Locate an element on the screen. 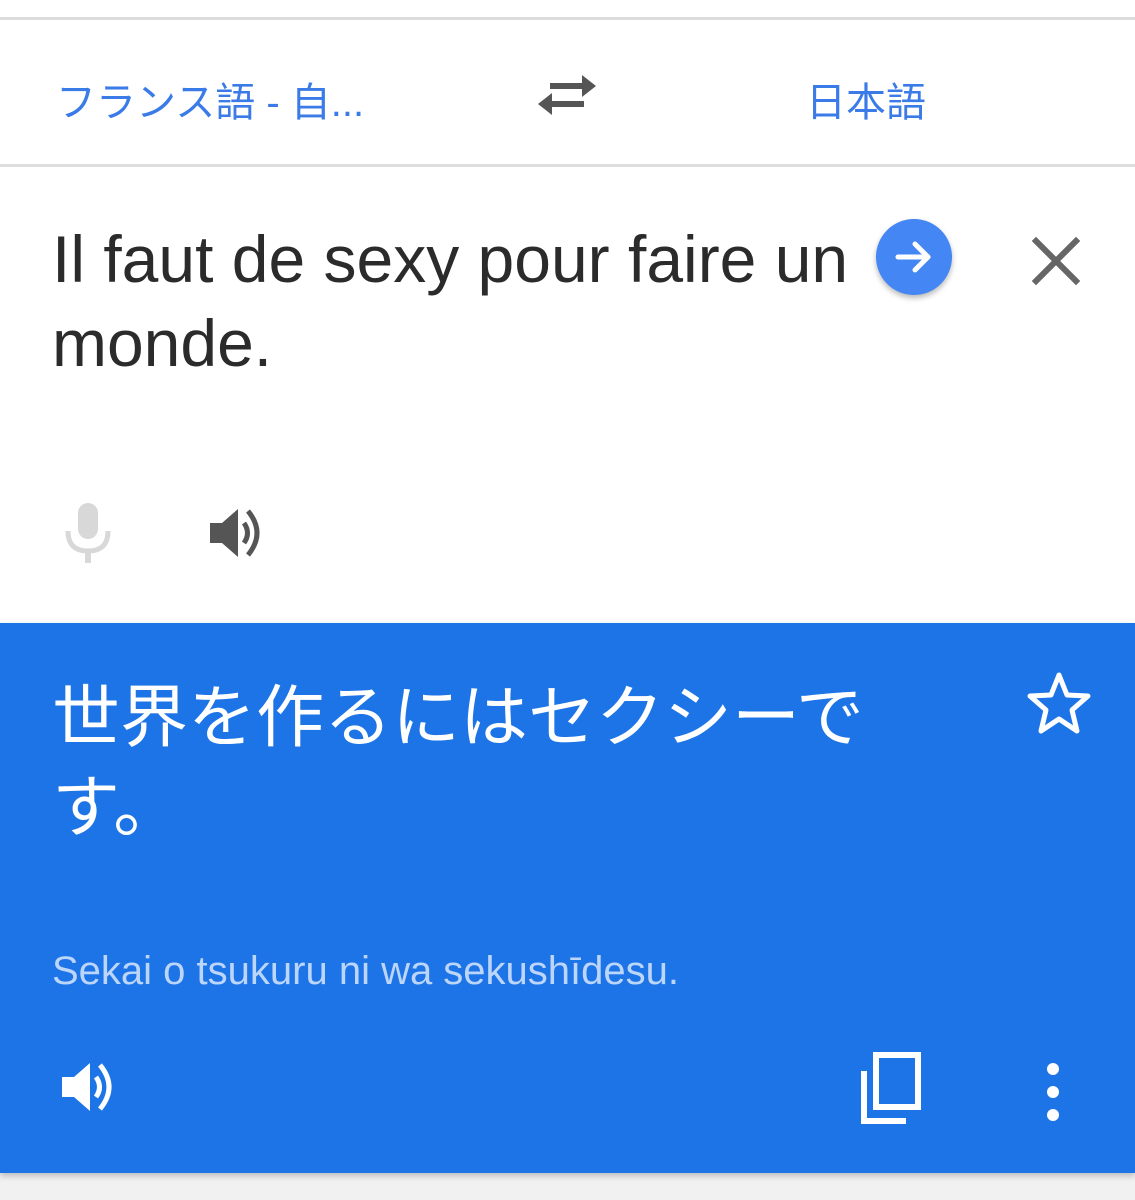  swap-languages-button is located at coordinates (567, 95).